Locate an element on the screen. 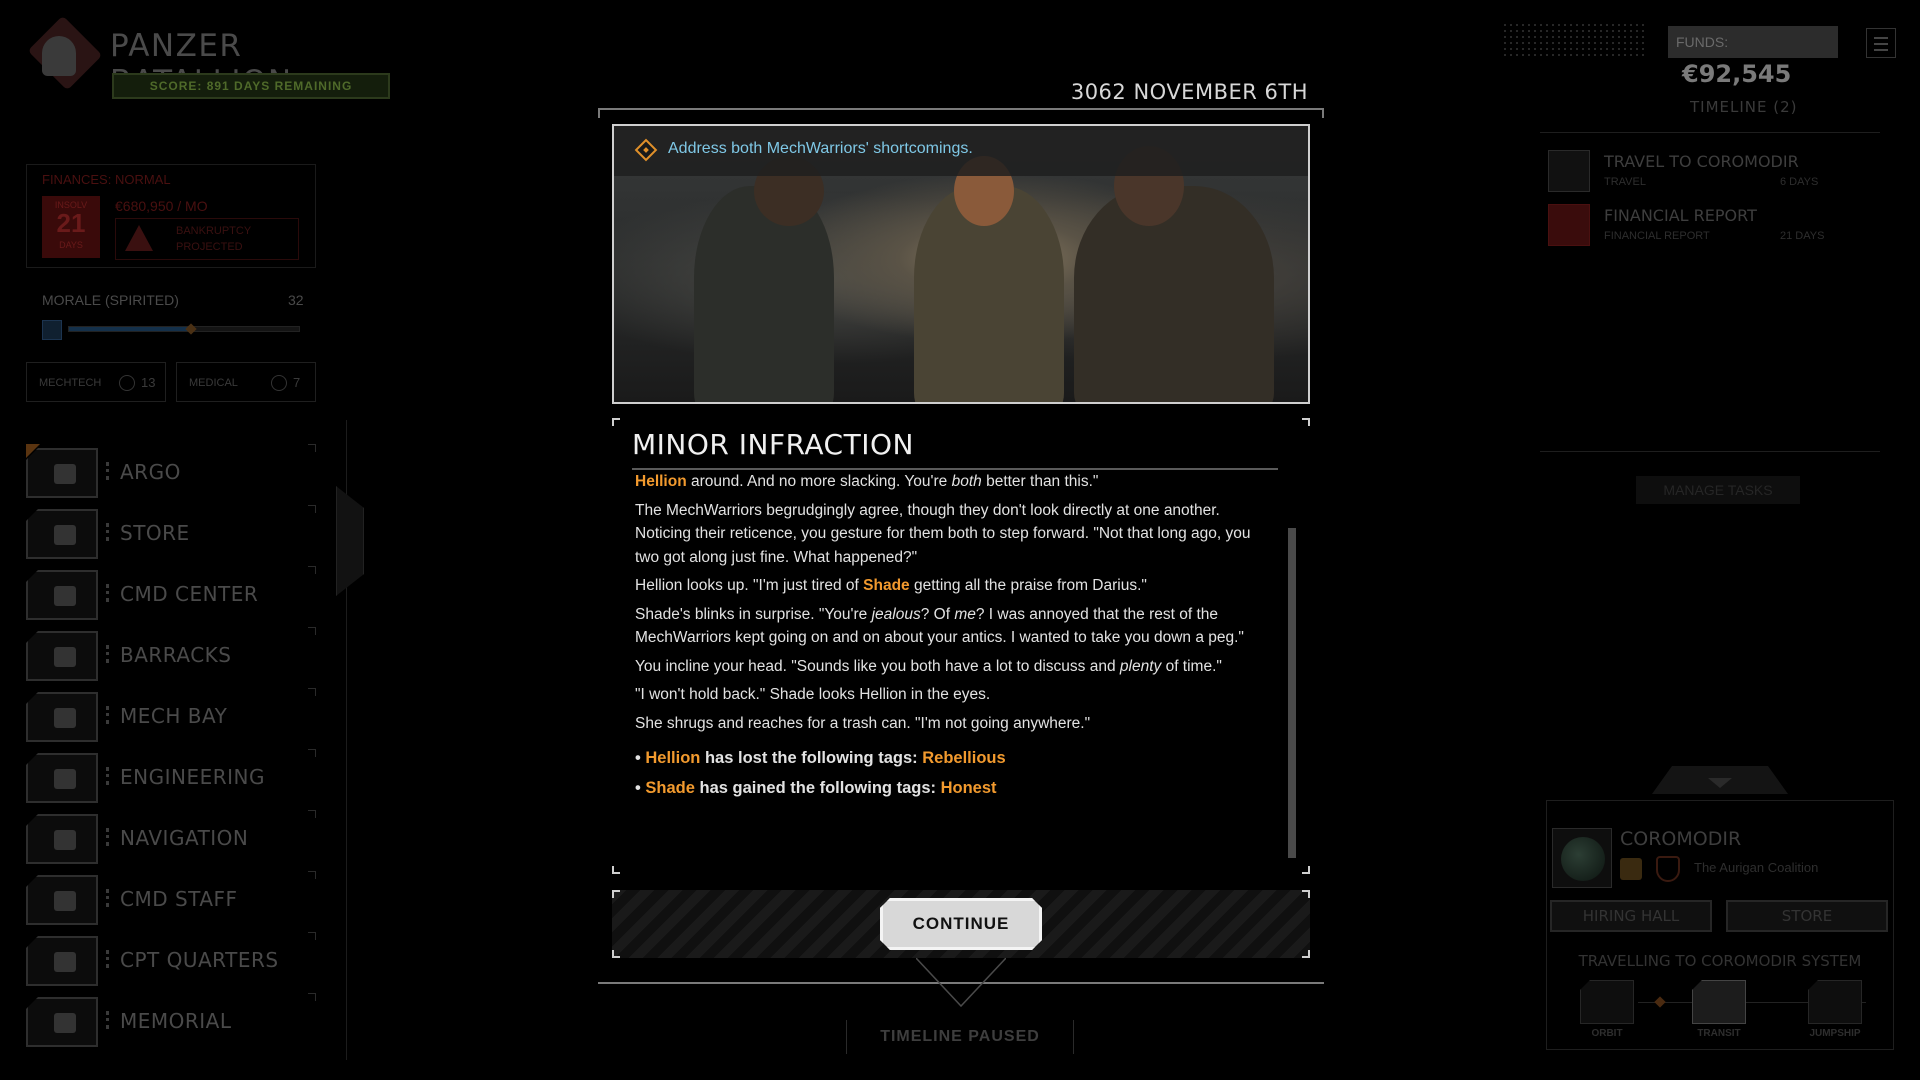 This screenshot has width=1920, height=1080. stage-label: TRANSIT is located at coordinates (1719, 1033).